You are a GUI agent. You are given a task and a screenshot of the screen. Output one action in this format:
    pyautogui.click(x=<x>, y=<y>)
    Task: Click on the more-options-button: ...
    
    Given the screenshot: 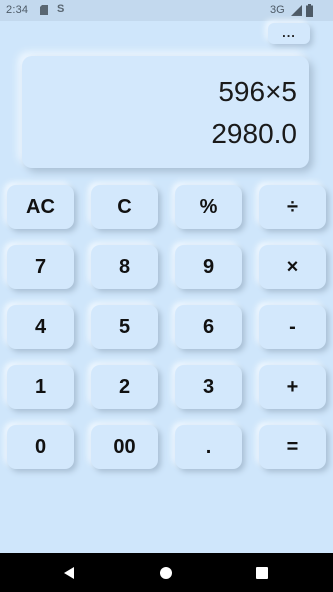 What is the action you would take?
    pyautogui.click(x=289, y=33)
    